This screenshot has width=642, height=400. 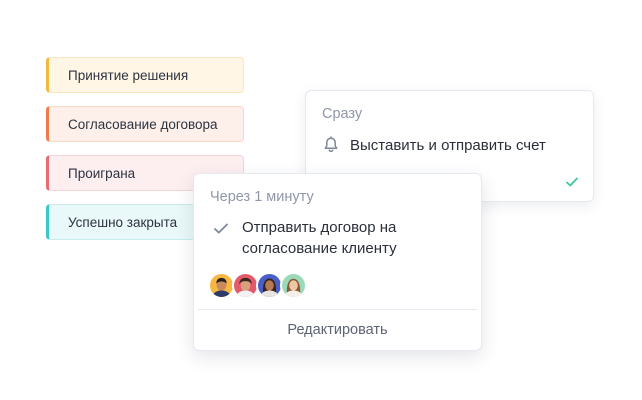 I want to click on assignee-avatars, so click(x=257, y=285).